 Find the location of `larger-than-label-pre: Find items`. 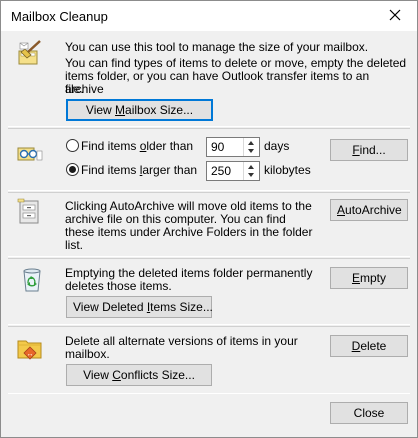

larger-than-label-pre: Find items is located at coordinates (110, 170).